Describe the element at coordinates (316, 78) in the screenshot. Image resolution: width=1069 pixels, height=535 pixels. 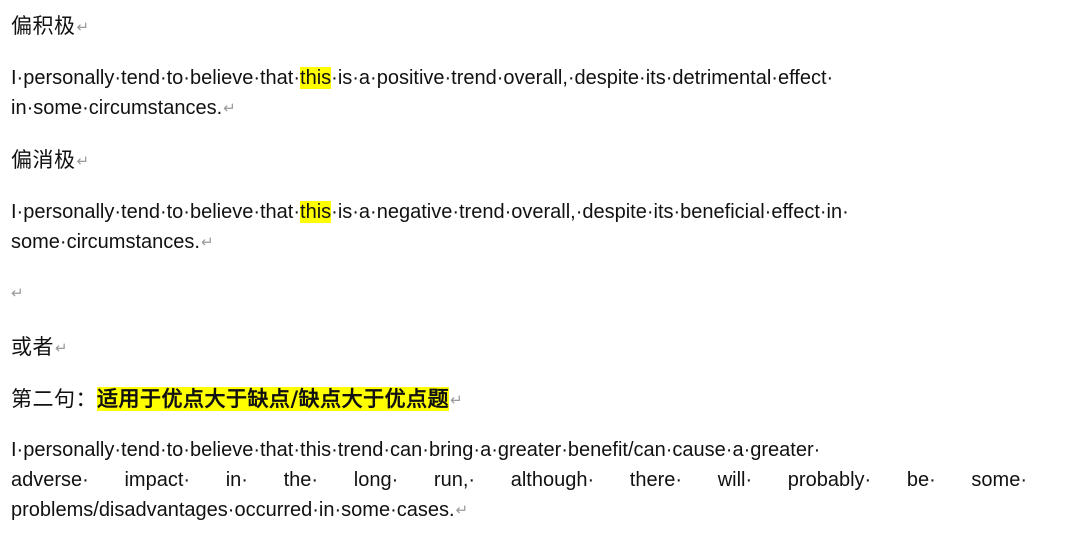
I see `positive-highlight: this` at that location.